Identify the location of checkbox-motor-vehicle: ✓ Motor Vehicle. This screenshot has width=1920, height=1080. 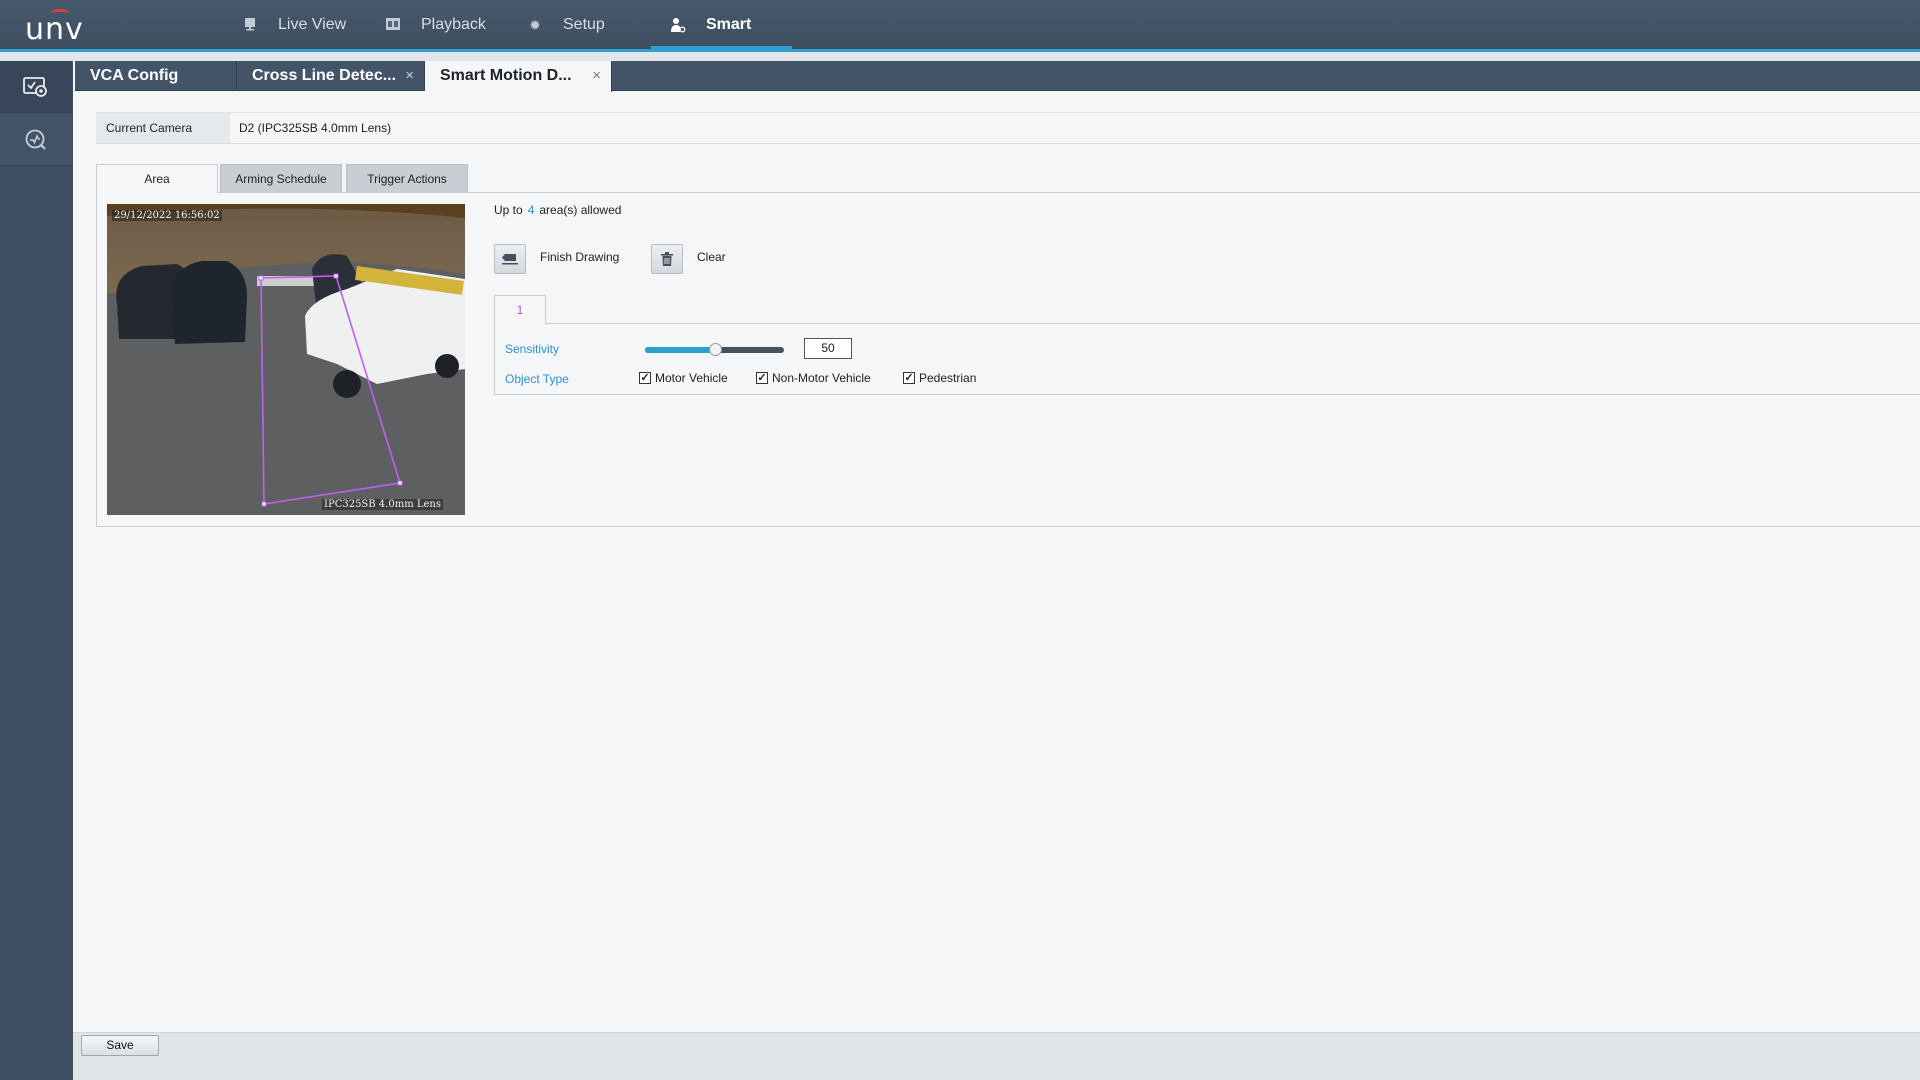
(683, 378).